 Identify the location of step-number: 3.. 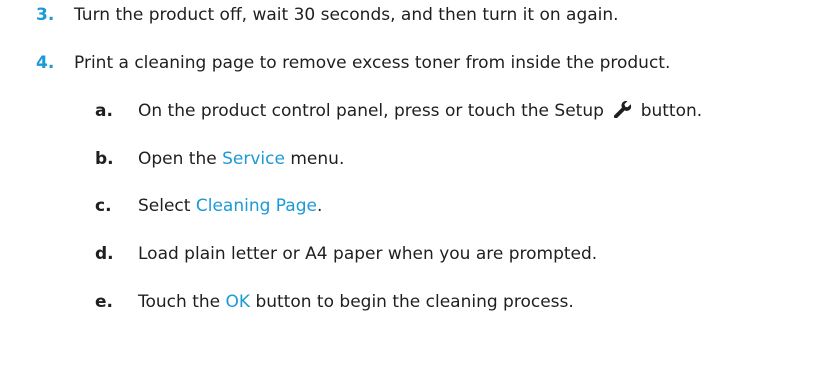
(45, 15).